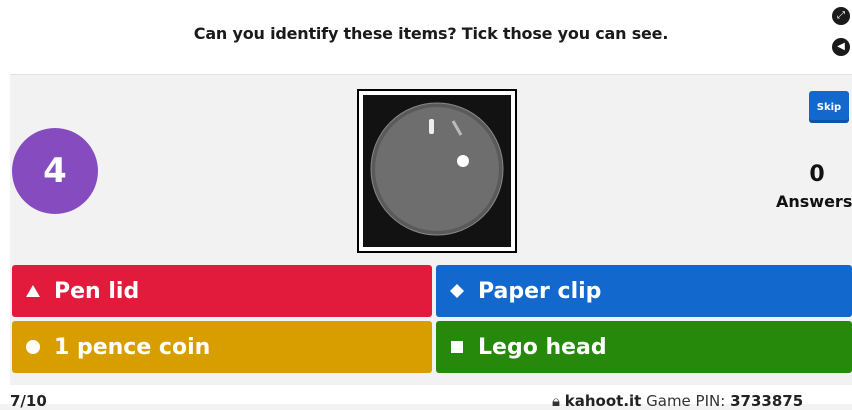  Describe the element at coordinates (841, 16) in the screenshot. I see `fullscreen-icon: ⤢` at that location.